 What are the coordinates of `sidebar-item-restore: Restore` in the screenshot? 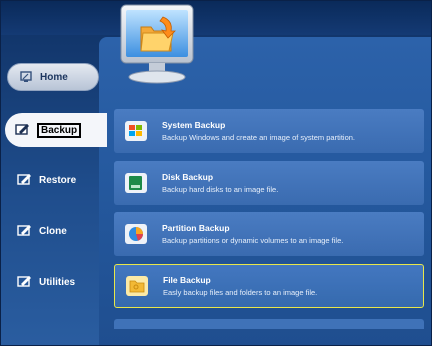 It's located at (53, 180).